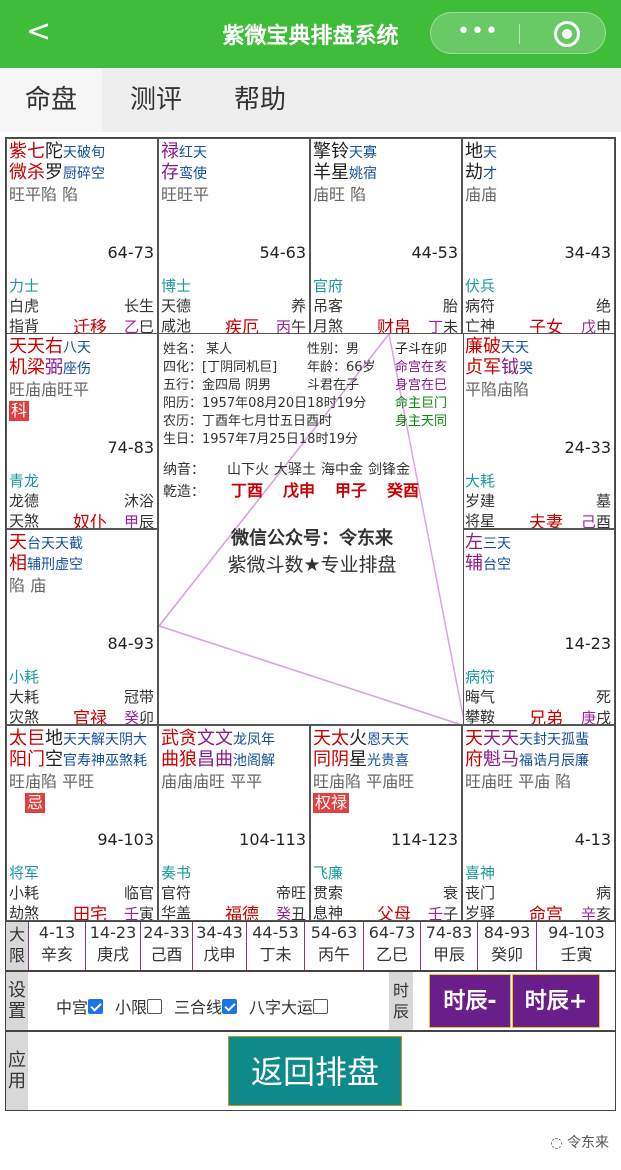  What do you see at coordinates (84, 153) in the screenshot?
I see `star: 天破旬` at bounding box center [84, 153].